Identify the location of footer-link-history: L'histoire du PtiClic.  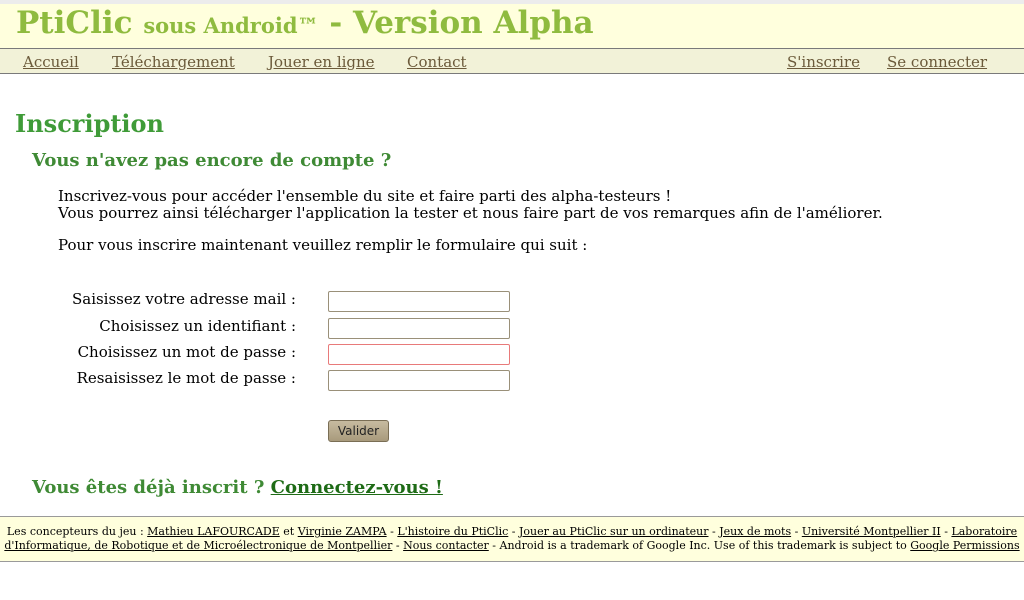
(452, 531).